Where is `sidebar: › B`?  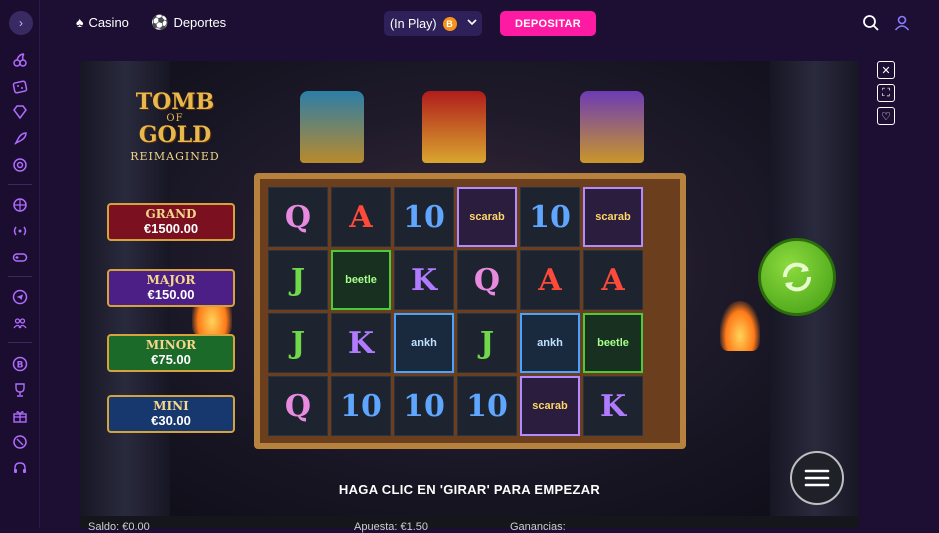
sidebar: › B is located at coordinates (20, 264).